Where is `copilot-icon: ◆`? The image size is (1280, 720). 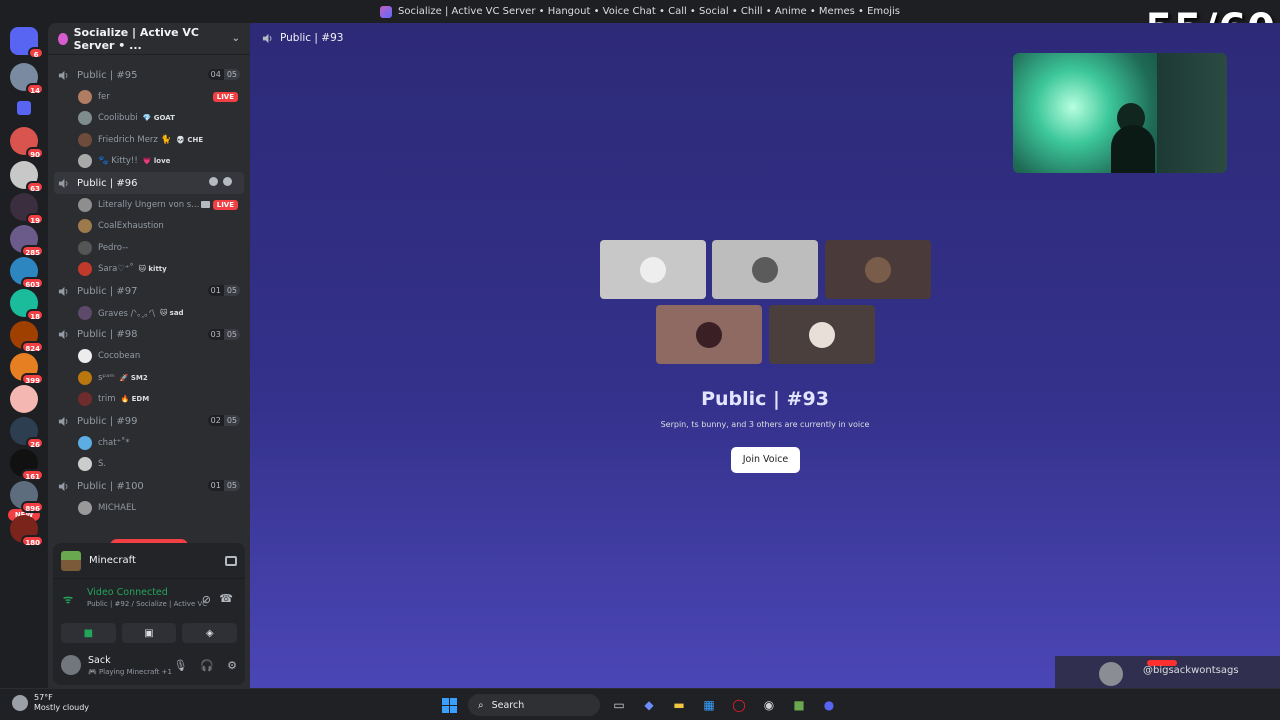 copilot-icon: ◆ is located at coordinates (649, 705).